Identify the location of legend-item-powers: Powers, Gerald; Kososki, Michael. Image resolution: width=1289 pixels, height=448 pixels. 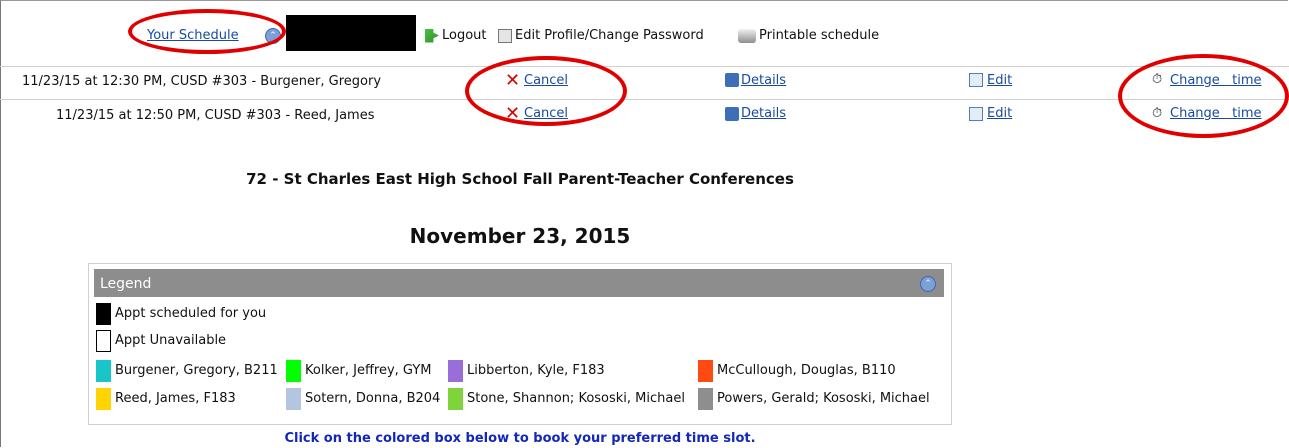
(818, 399).